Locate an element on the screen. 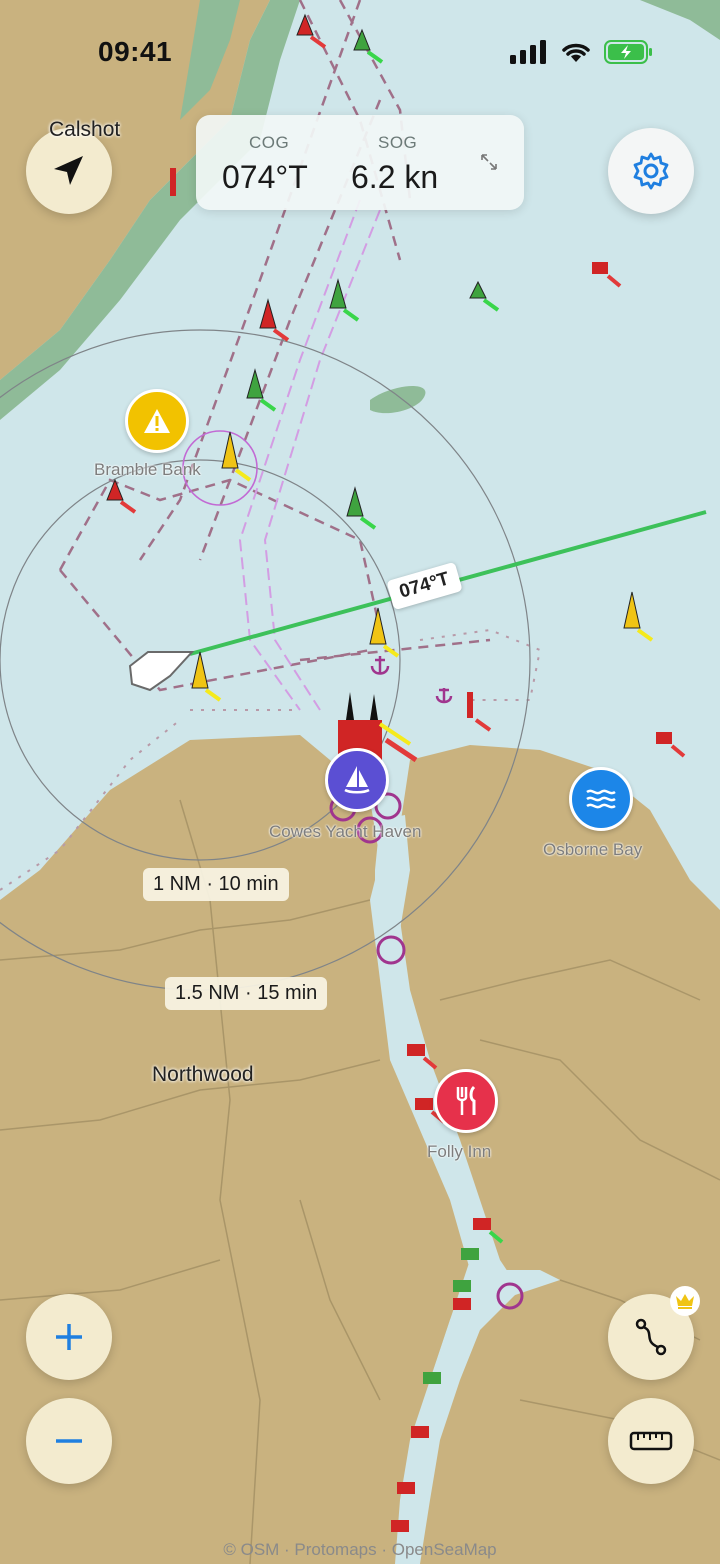 This screenshot has width=720, height=1564. crown-icon is located at coordinates (685, 1301).